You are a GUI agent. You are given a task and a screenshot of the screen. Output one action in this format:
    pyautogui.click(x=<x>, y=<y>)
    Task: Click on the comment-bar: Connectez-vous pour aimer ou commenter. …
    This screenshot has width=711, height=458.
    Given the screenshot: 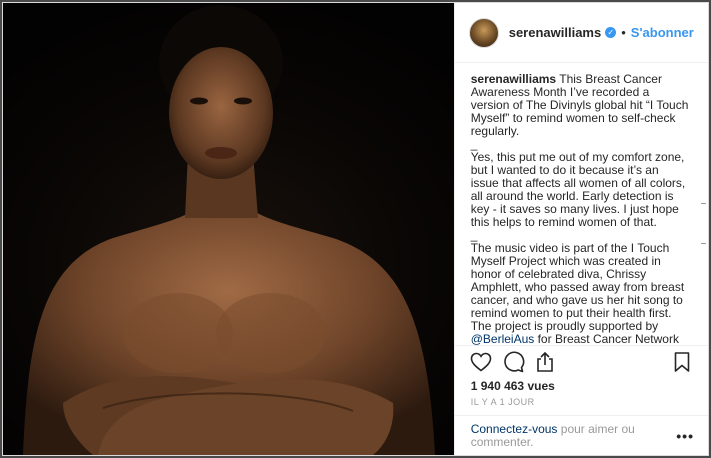 What is the action you would take?
    pyautogui.click(x=581, y=435)
    